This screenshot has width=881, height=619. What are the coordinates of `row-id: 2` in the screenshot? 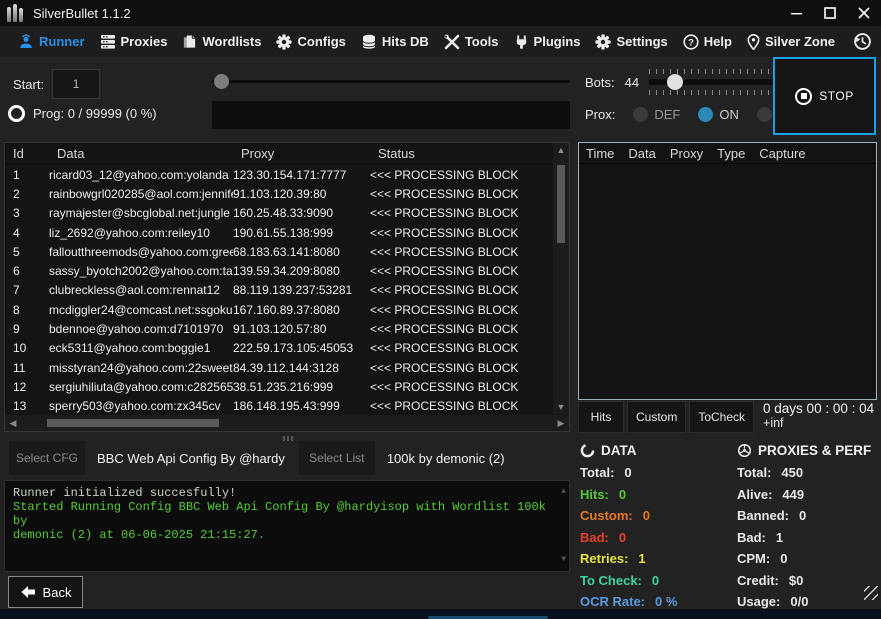 It's located at (16, 193).